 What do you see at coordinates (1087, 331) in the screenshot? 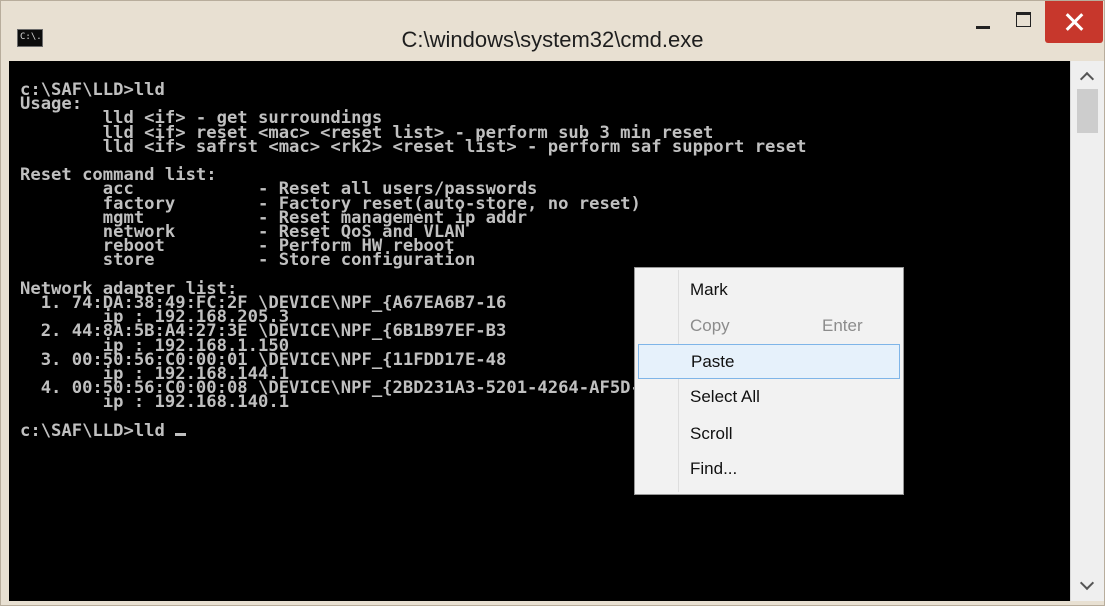
I see `vertical-scrollbar` at bounding box center [1087, 331].